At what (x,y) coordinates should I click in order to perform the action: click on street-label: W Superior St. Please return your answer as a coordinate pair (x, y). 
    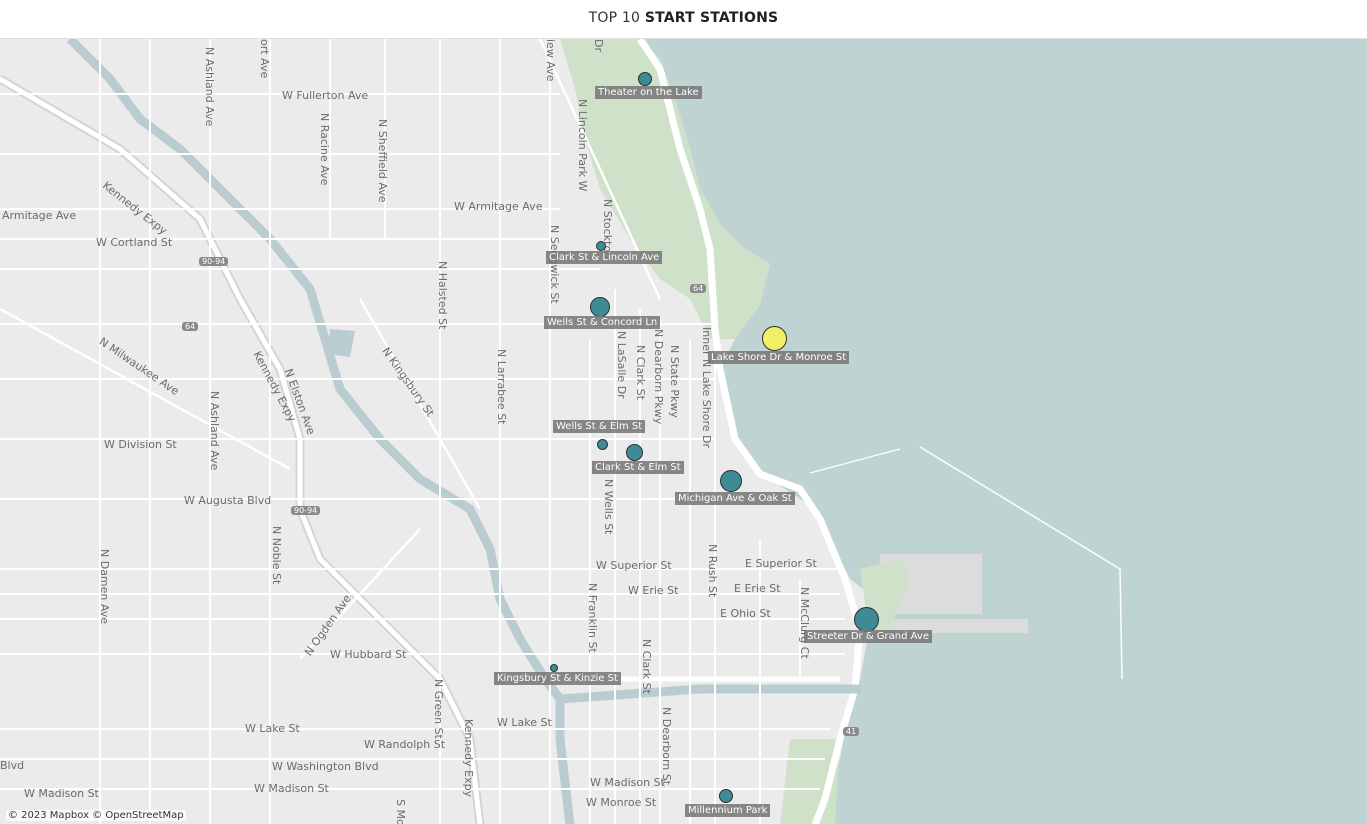
    Looking at the image, I should click on (634, 565).